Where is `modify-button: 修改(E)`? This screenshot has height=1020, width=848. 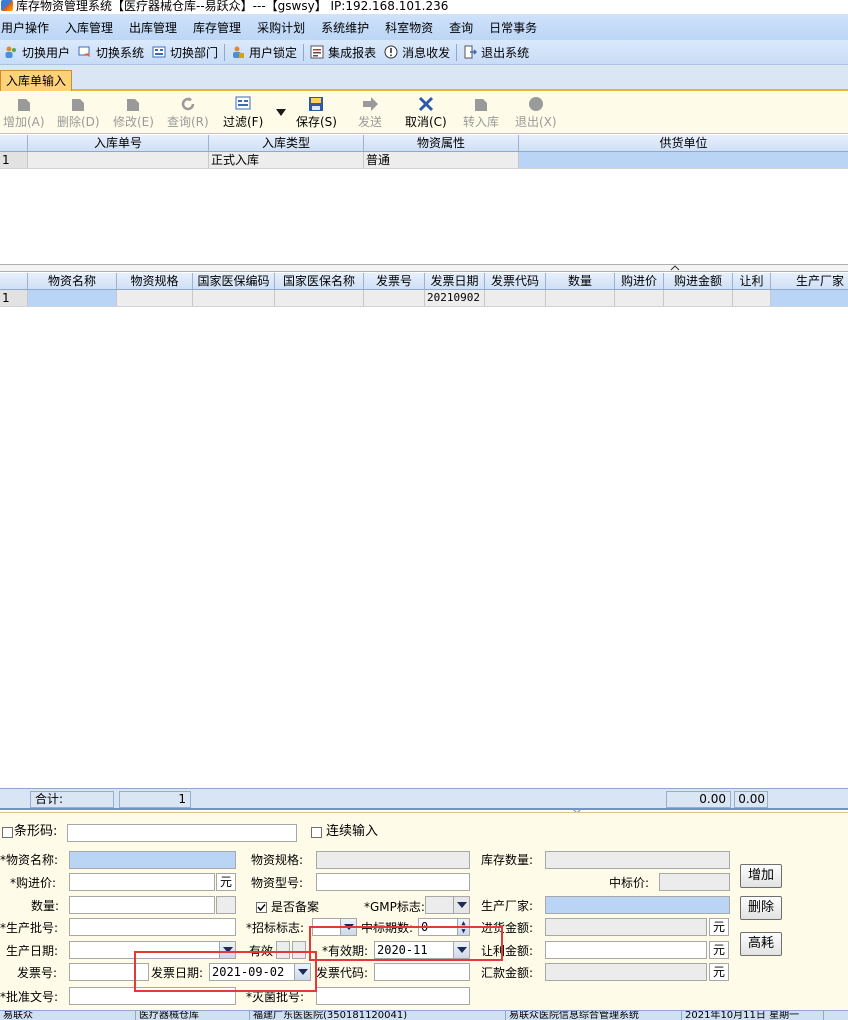
modify-button: 修改(E) is located at coordinates (133, 112).